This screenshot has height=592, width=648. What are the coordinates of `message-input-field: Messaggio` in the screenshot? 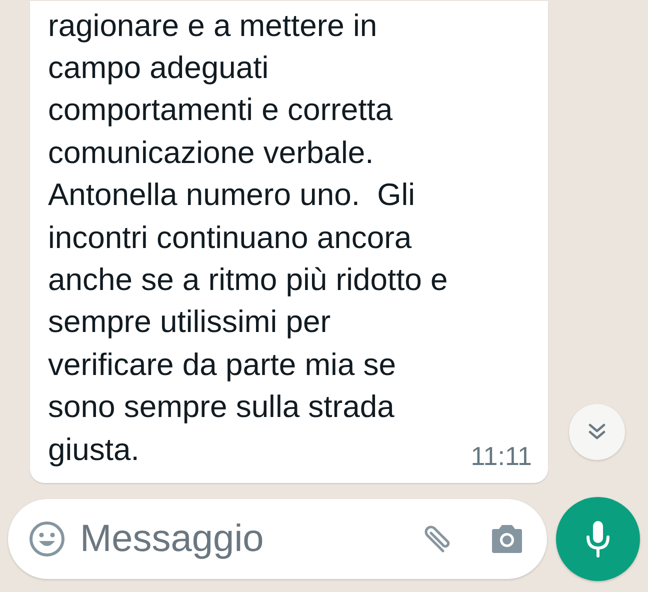 It's located at (277, 539).